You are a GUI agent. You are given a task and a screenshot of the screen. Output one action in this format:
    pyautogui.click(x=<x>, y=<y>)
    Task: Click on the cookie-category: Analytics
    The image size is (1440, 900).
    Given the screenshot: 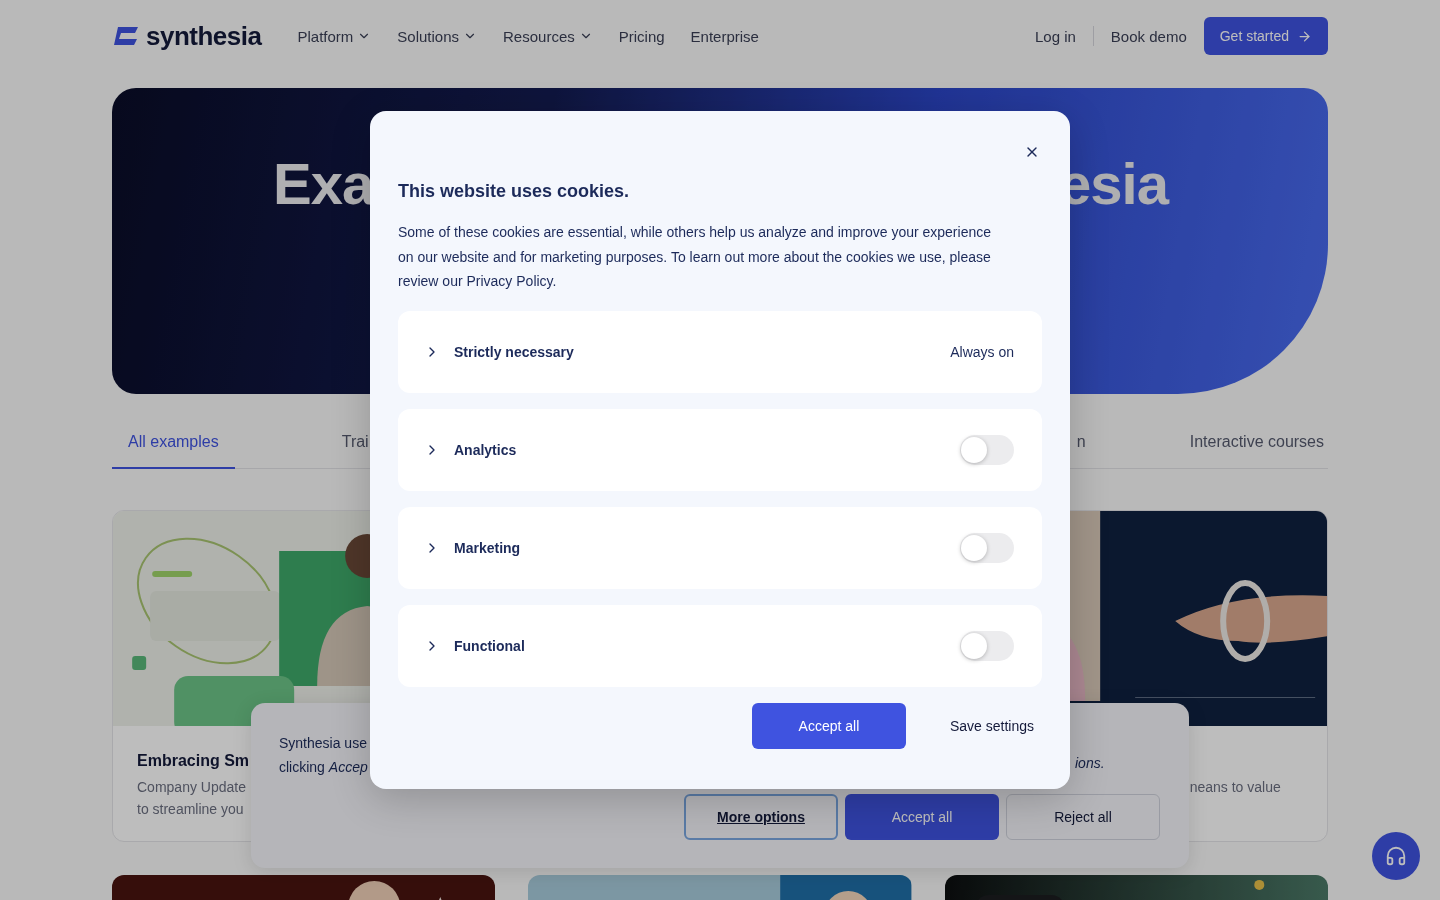 What is the action you would take?
    pyautogui.click(x=720, y=449)
    